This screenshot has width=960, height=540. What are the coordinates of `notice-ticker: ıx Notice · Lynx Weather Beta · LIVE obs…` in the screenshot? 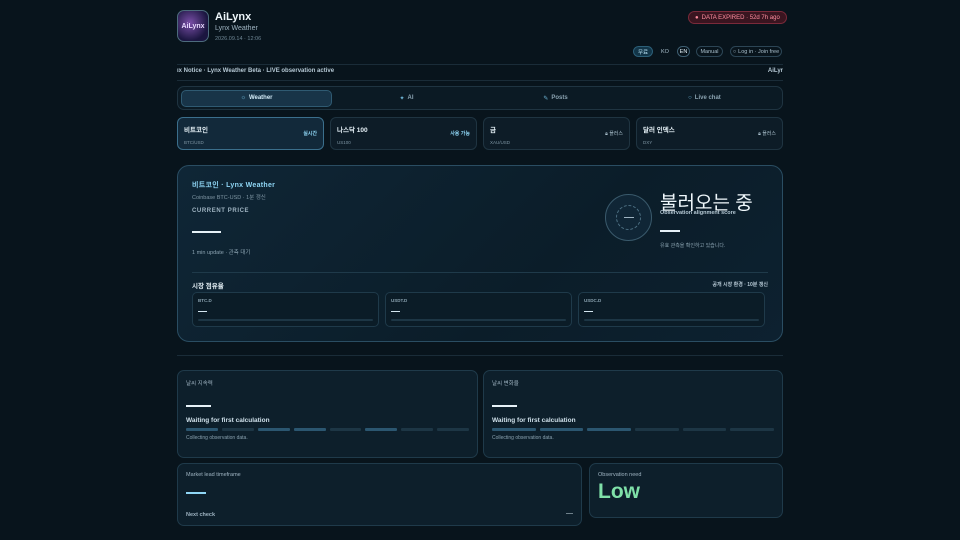 It's located at (480, 72).